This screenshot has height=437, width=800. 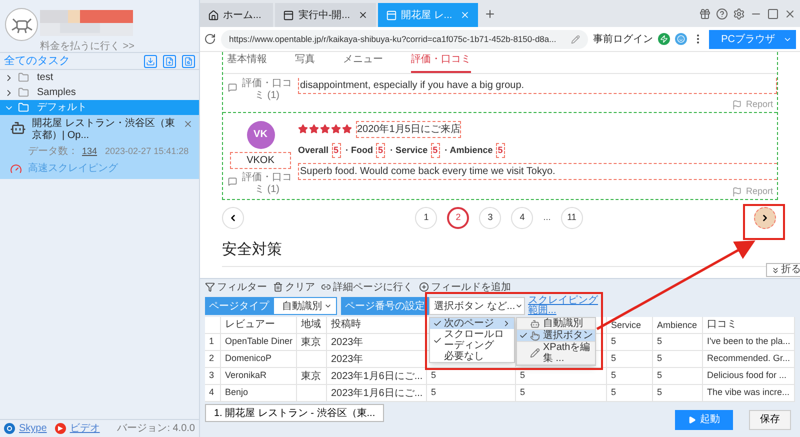 What do you see at coordinates (773, 14) in the screenshot?
I see `maximize-icon` at bounding box center [773, 14].